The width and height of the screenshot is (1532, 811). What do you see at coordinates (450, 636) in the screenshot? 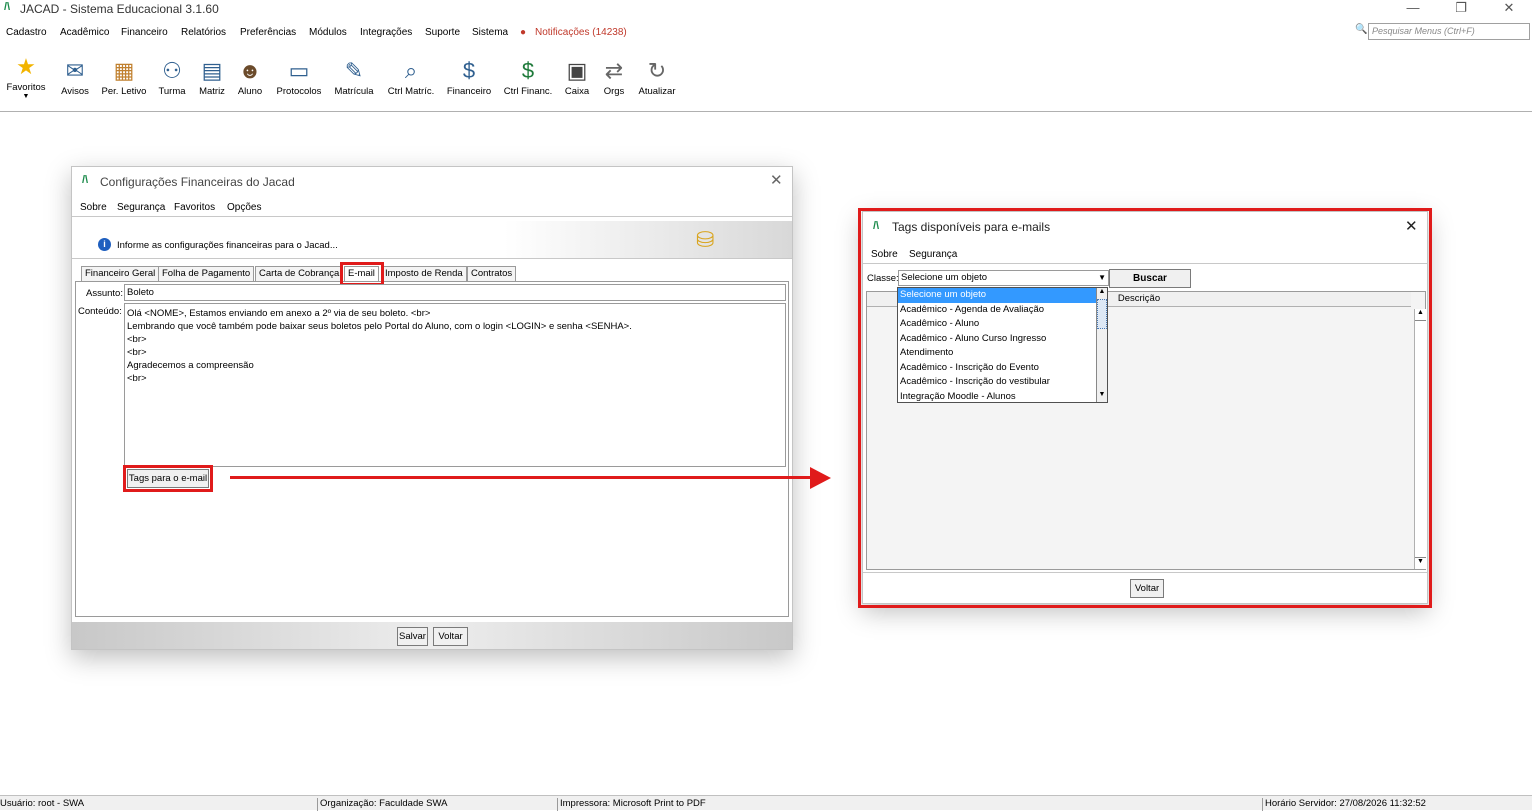
I see `back-button: Voltar` at bounding box center [450, 636].